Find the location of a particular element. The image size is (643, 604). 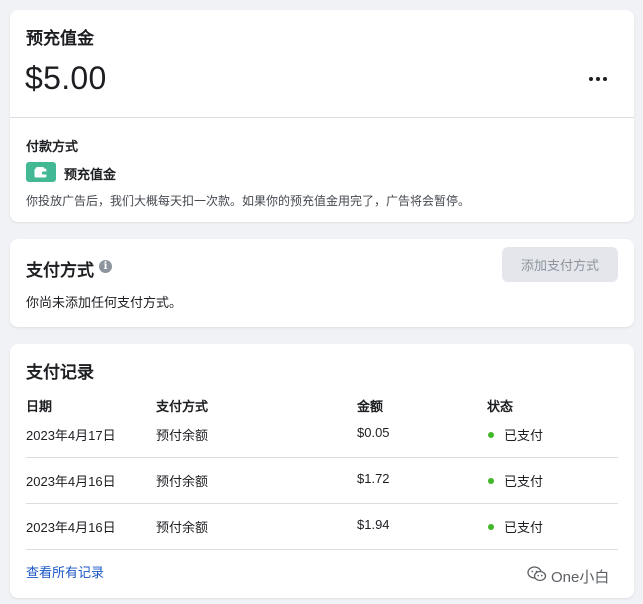

view-all-records-link: 查看所有记录 is located at coordinates (65, 571).